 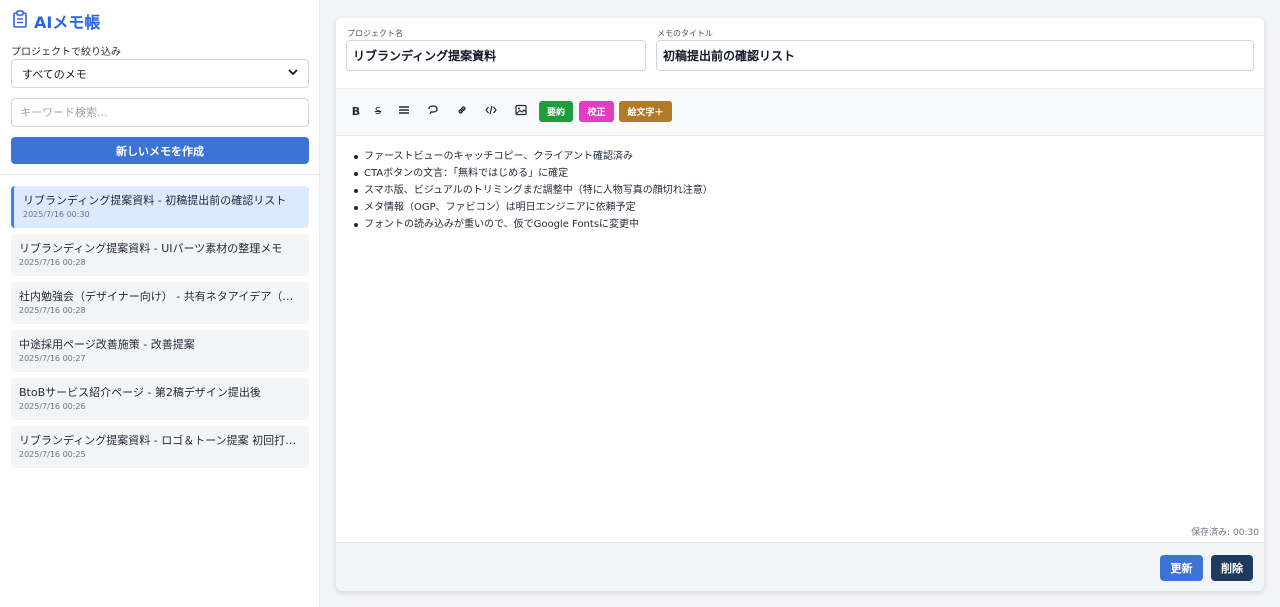 I want to click on strikethrough-button: S, so click(x=378, y=111).